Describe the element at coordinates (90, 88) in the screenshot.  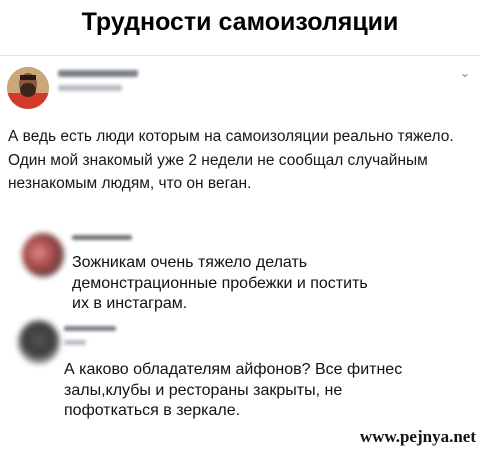
I see `author-handle-blurred` at that location.